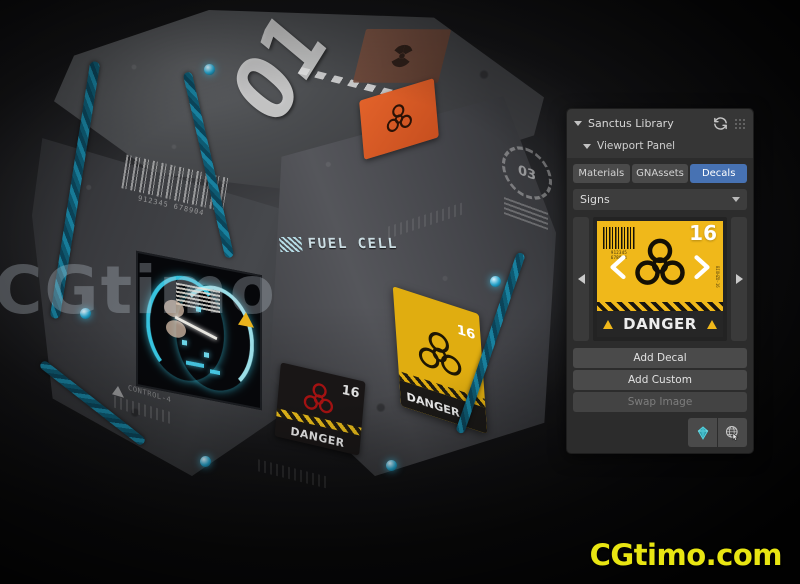 Image resolution: width=800 pixels, height=584 pixels. Describe the element at coordinates (184, 342) in the screenshot. I see `hud-dot-a` at that location.